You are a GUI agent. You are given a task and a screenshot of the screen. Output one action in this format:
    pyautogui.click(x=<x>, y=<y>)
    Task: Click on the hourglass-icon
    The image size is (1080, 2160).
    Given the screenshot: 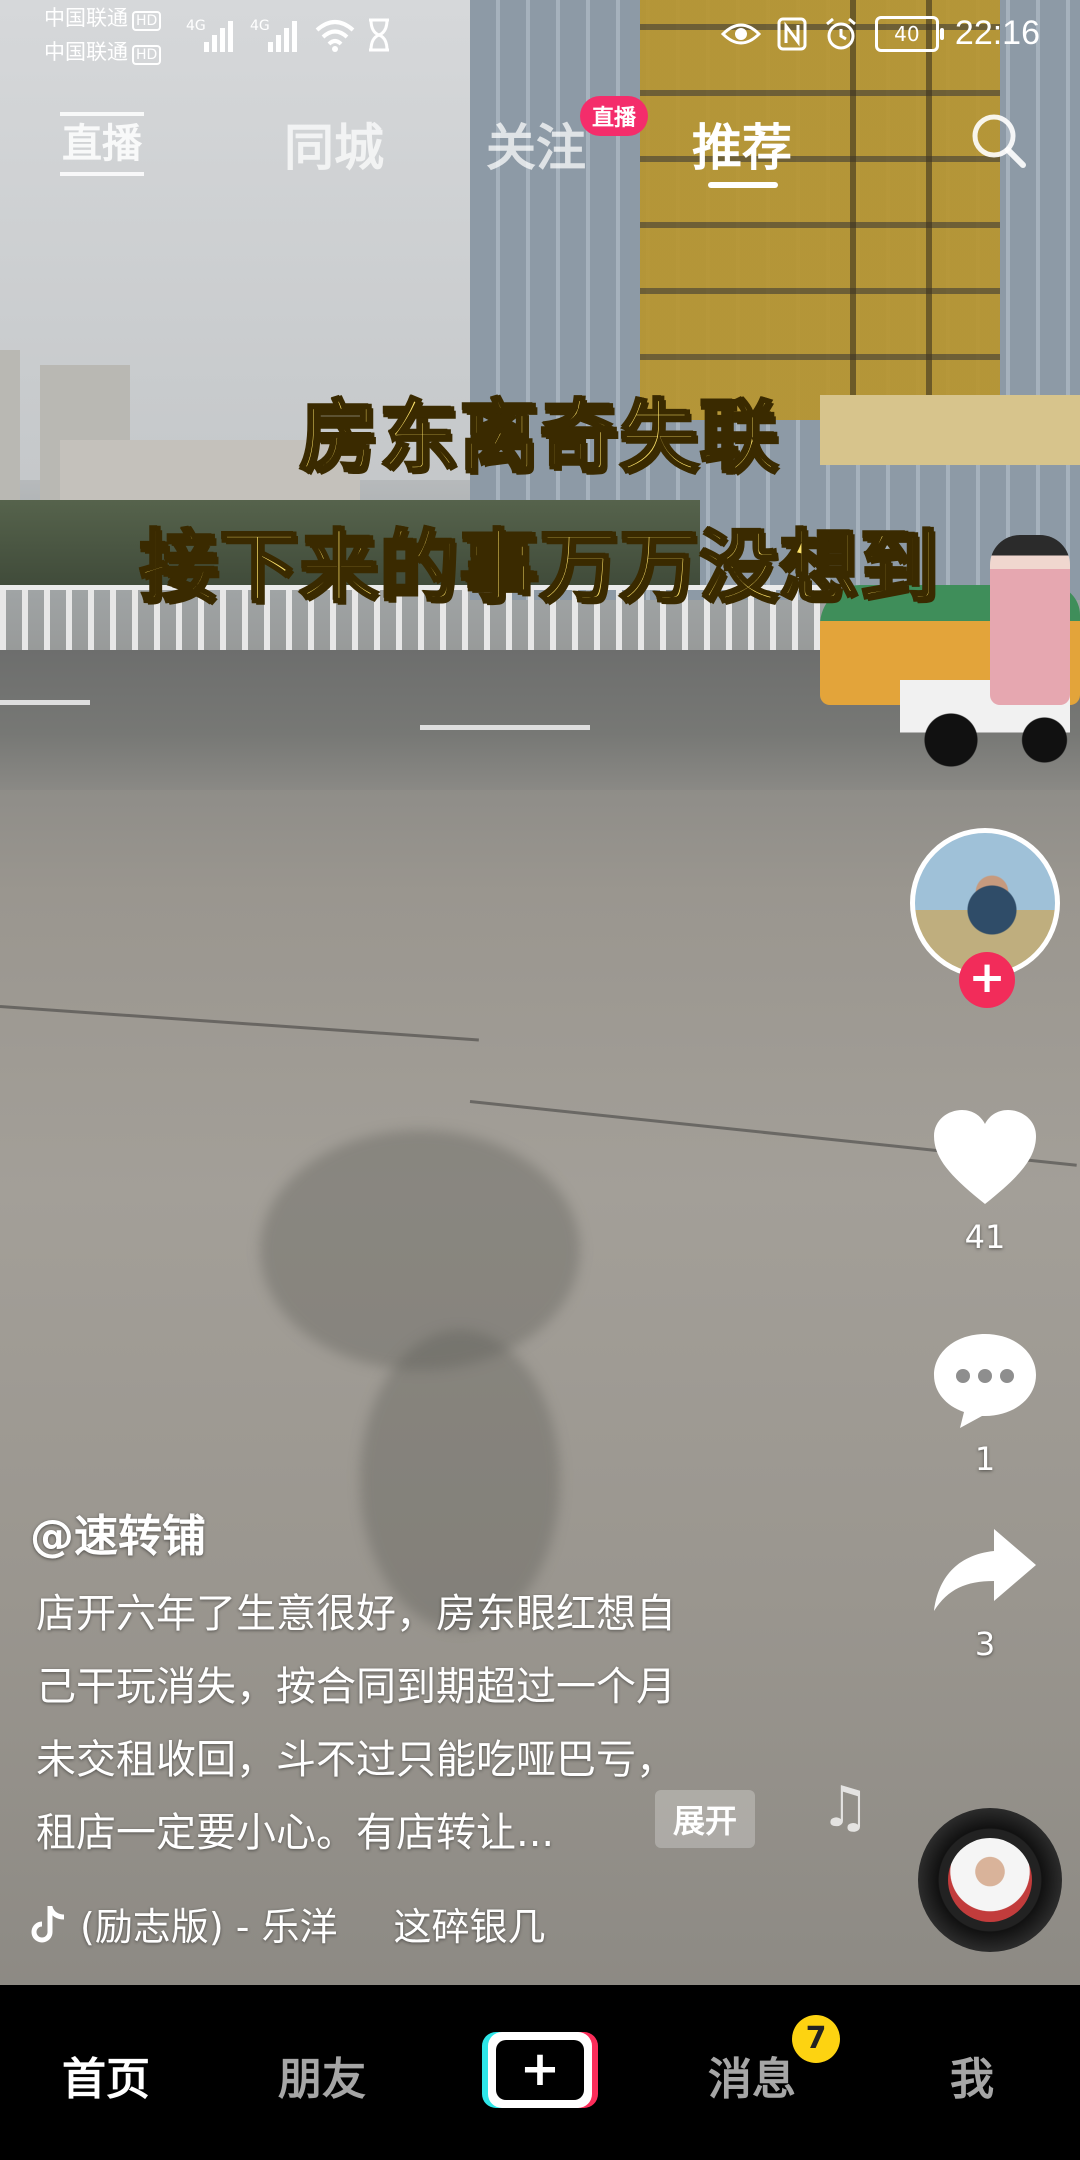 What is the action you would take?
    pyautogui.click(x=379, y=35)
    